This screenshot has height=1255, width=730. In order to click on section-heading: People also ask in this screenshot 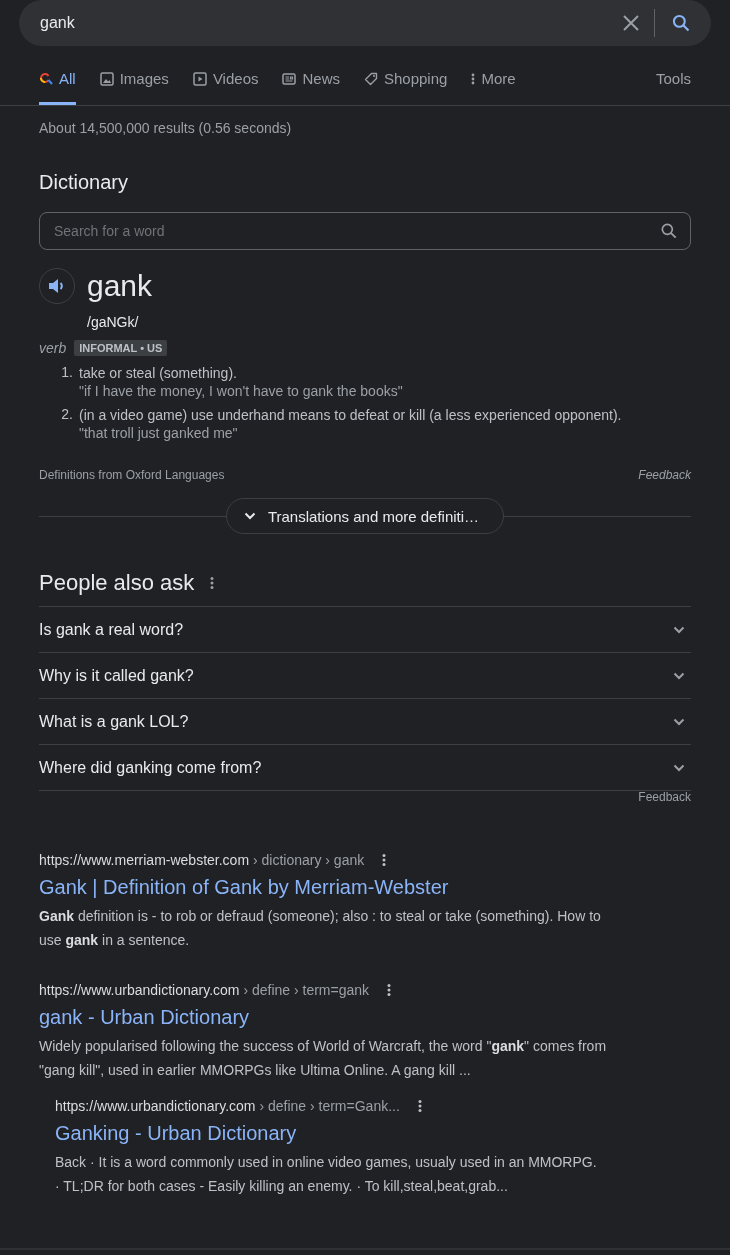, I will do `click(117, 583)`.